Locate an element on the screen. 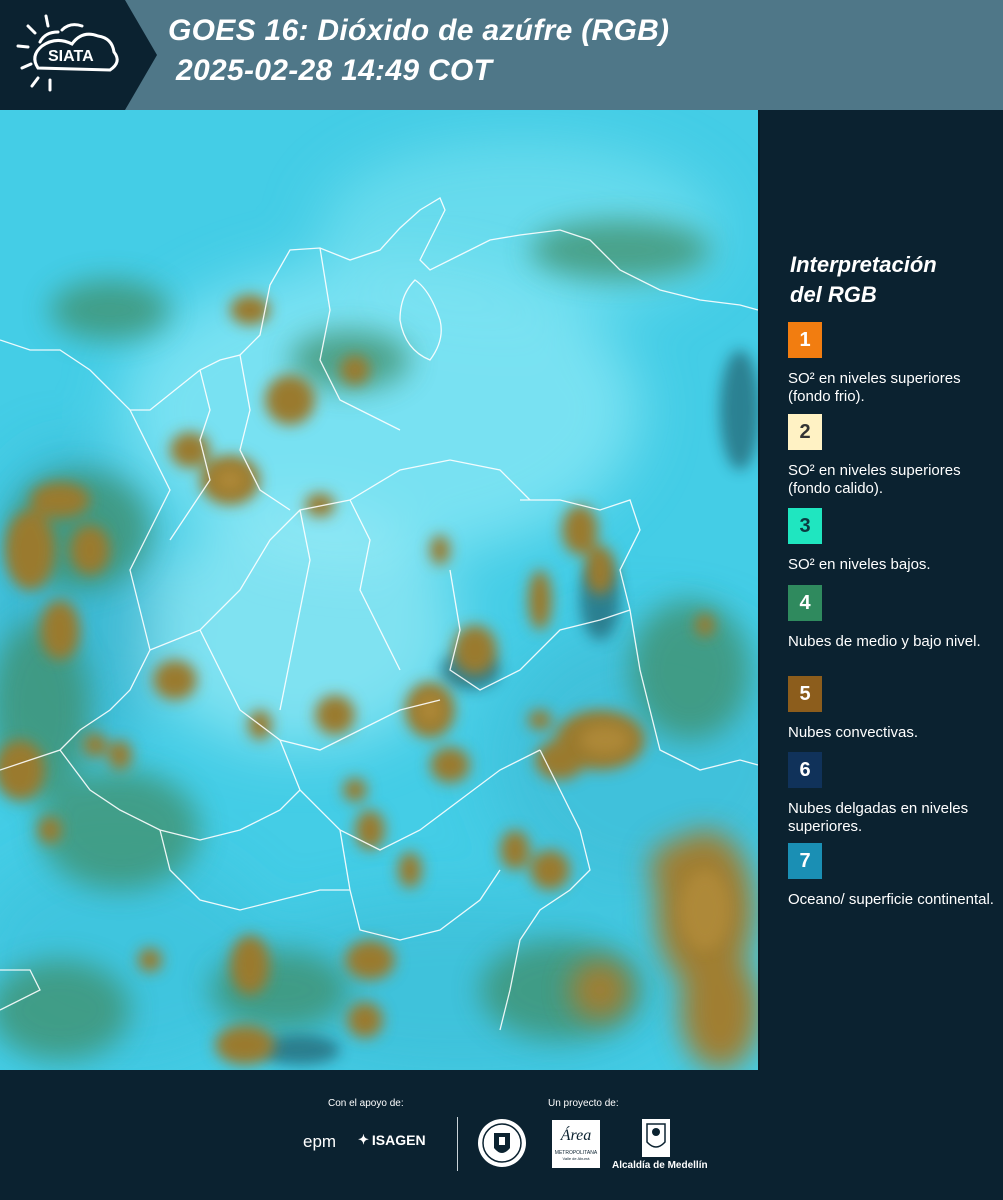  siata-logo: SIATA is located at coordinates (78, 55).